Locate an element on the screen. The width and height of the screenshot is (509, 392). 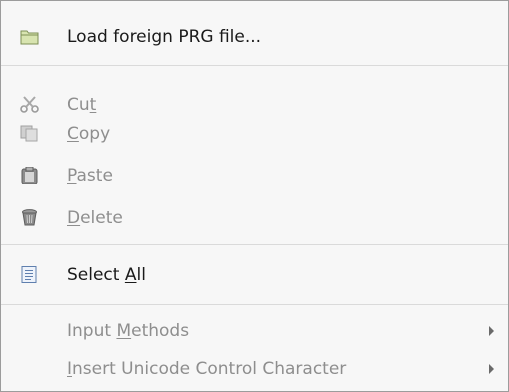
trash-icon is located at coordinates (29, 217).